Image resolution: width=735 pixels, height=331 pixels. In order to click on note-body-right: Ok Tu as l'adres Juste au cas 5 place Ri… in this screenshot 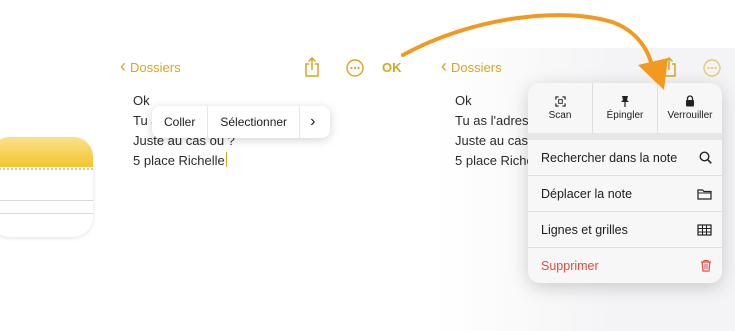, I will do `click(492, 131)`.